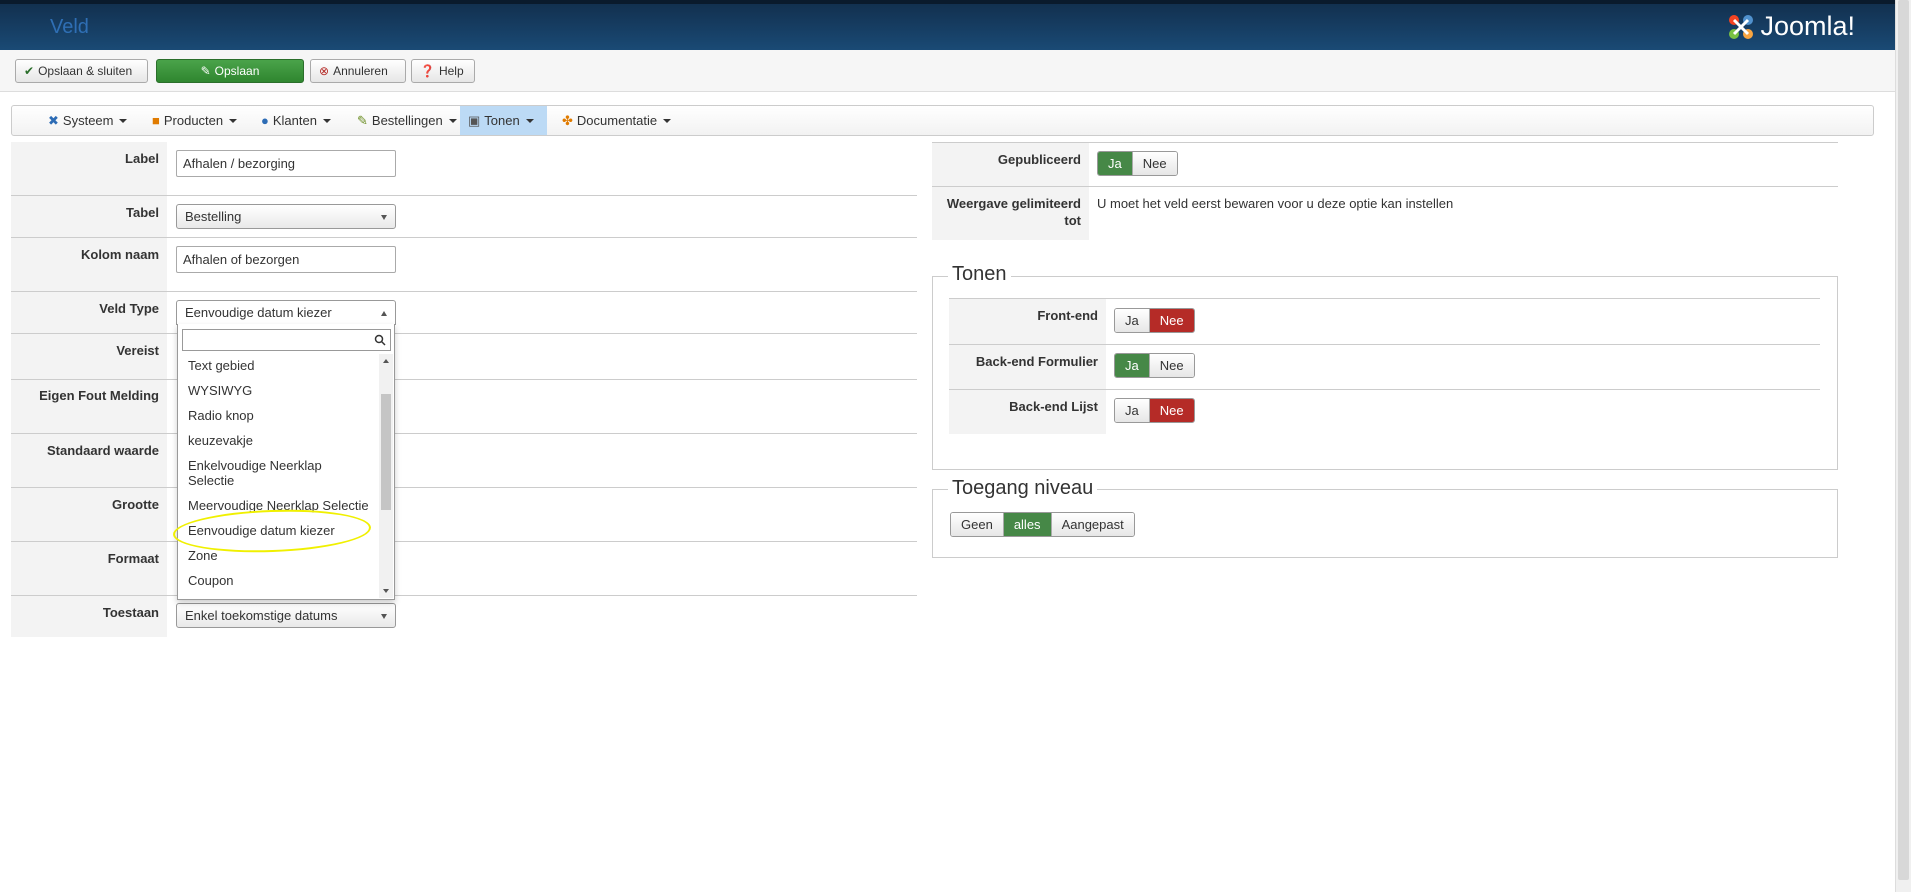 This screenshot has width=1911, height=892. What do you see at coordinates (1027, 412) in the screenshot?
I see `backend-list-label: Back-end Lijst` at bounding box center [1027, 412].